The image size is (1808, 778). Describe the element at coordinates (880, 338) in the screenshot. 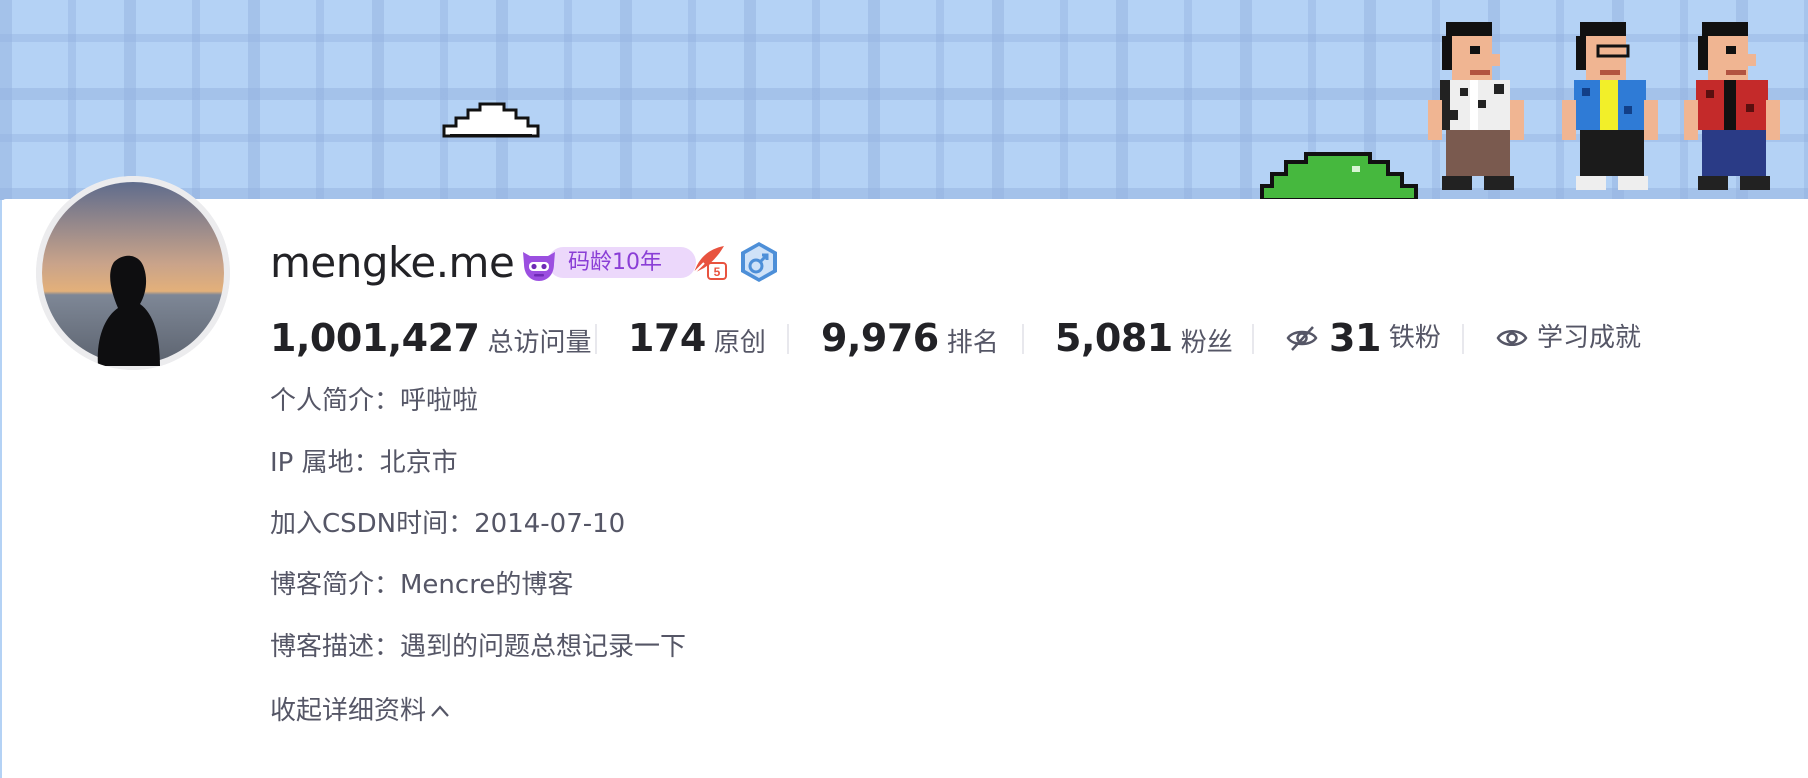

I see `stat-value: 9,976` at that location.